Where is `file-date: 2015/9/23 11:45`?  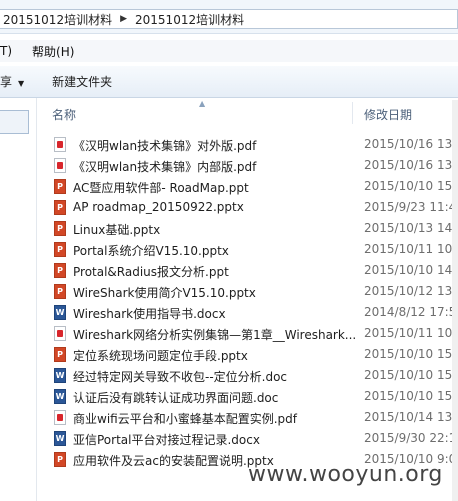 file-date: 2015/9/23 11:45 is located at coordinates (411, 207).